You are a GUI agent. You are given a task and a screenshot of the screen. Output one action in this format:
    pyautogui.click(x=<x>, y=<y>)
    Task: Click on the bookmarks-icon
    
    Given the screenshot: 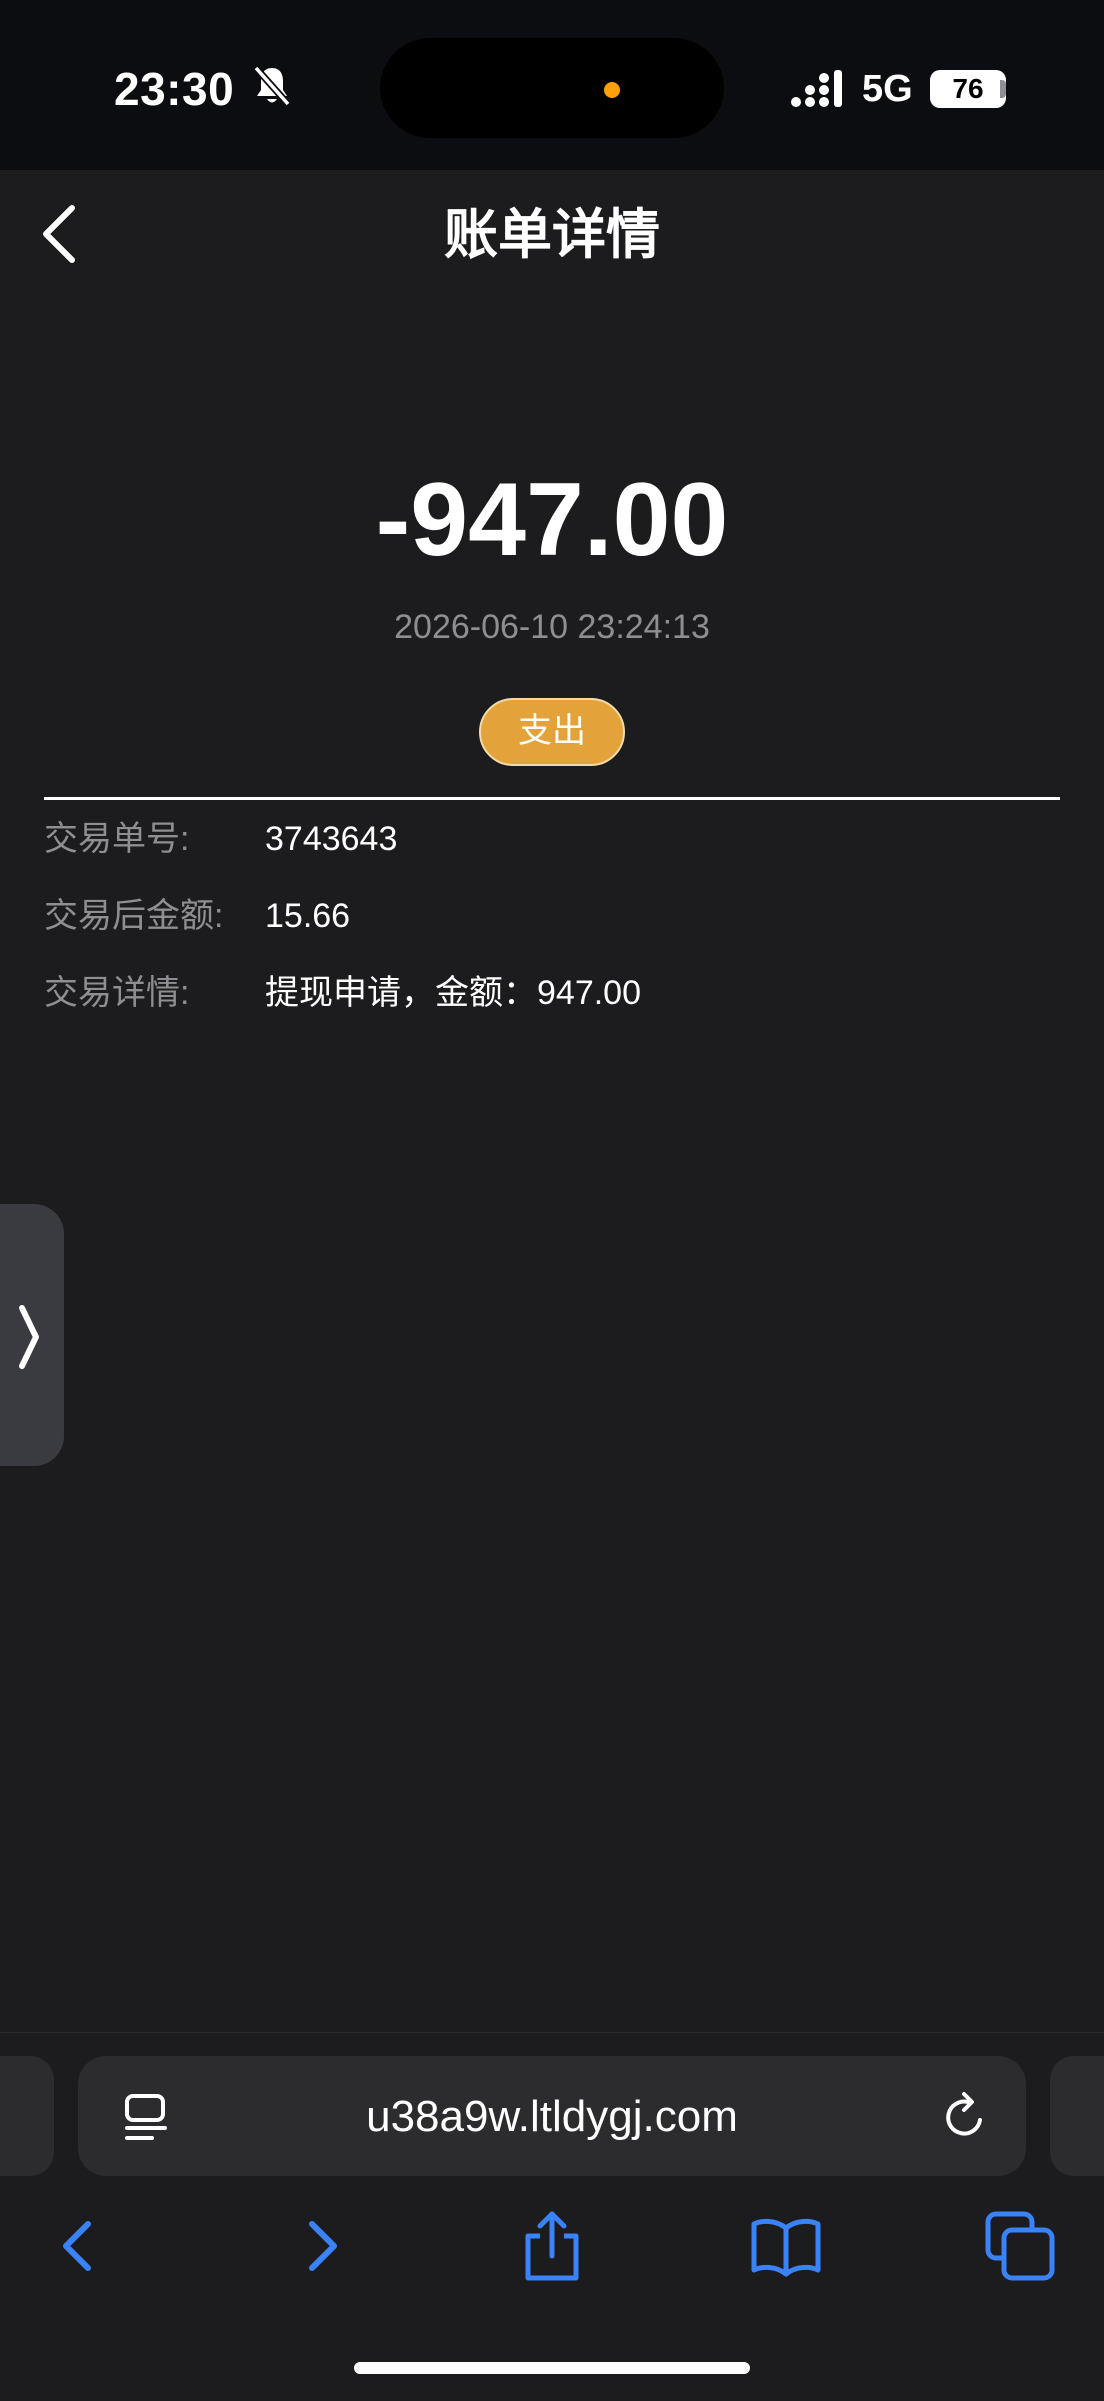 What is the action you would take?
    pyautogui.click(x=786, y=2246)
    